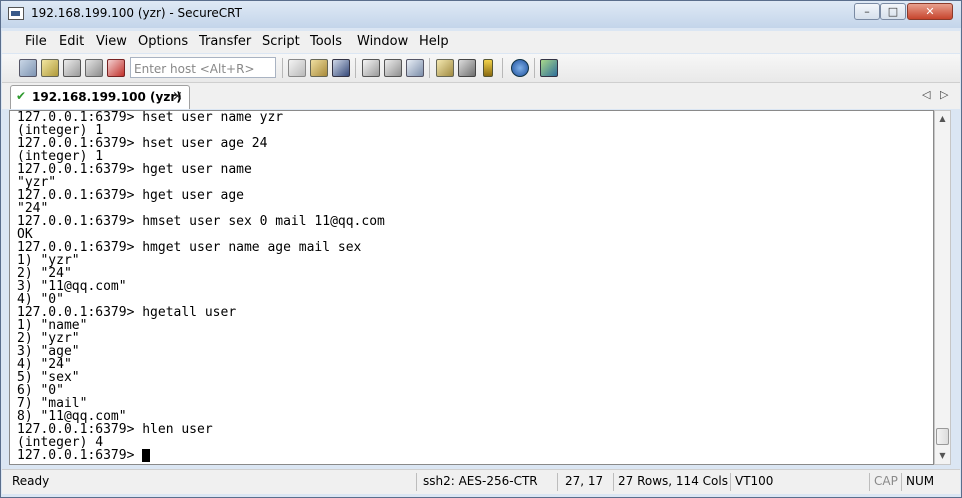 The width and height of the screenshot is (962, 498). I want to click on terminal-scrollbar: ▲ ▼, so click(942, 287).